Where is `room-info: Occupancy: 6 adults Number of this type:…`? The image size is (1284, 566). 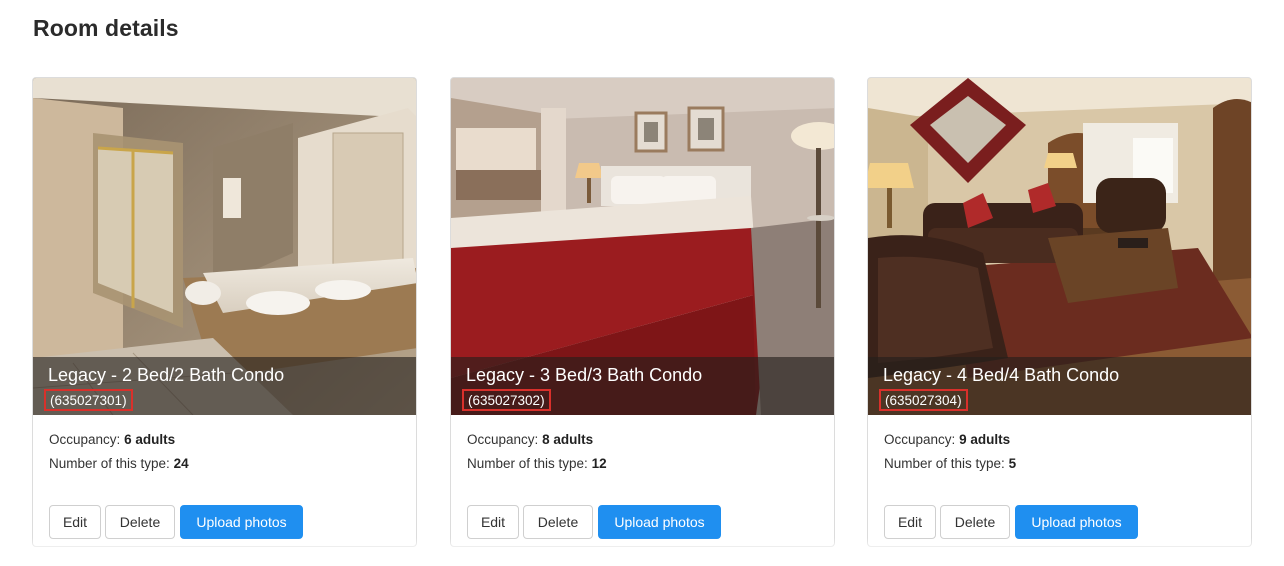 room-info: Occupancy: 6 adults Number of this type:… is located at coordinates (119, 454).